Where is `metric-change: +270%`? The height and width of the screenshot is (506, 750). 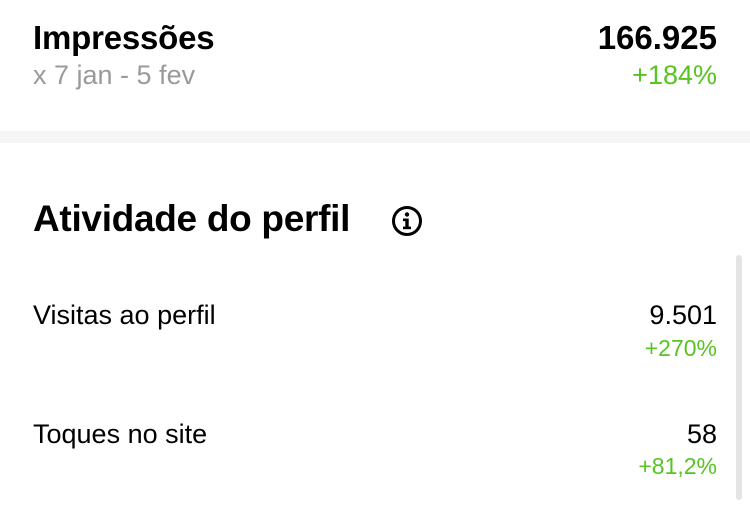 metric-change: +270% is located at coordinates (680, 348).